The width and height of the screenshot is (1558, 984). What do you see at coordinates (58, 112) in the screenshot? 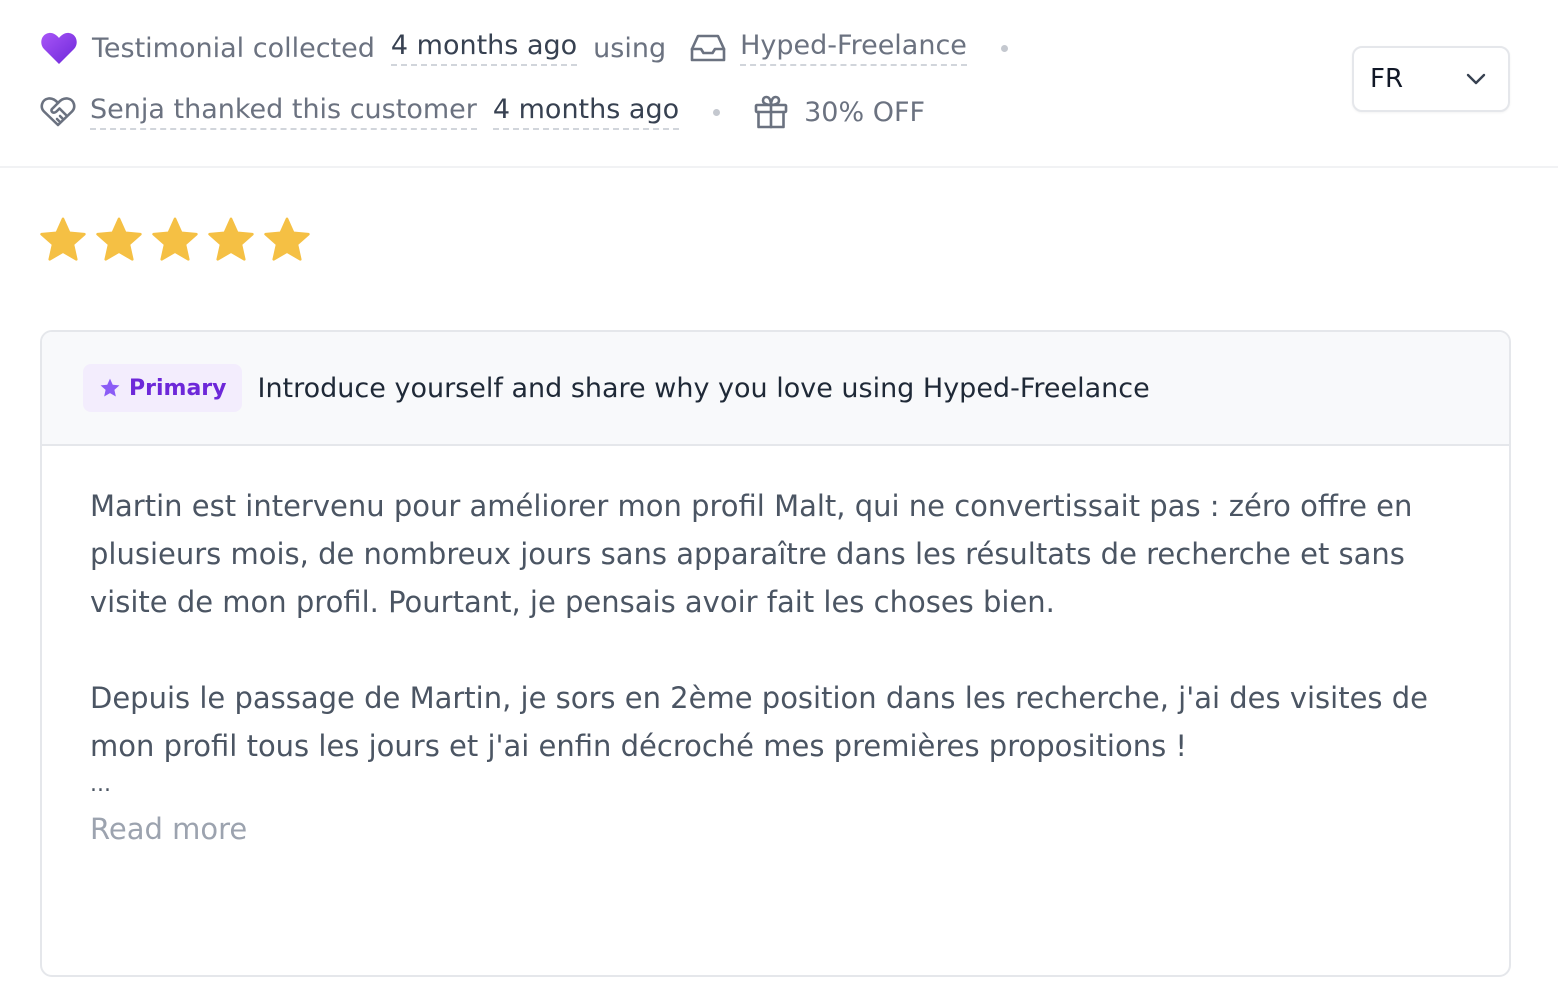
I see `heart-handshake-icon` at bounding box center [58, 112].